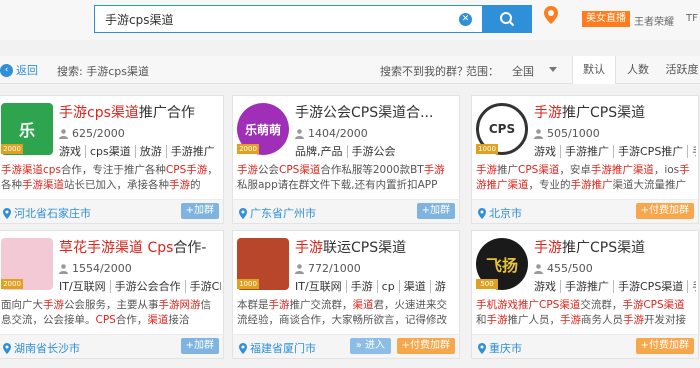  I want to click on tag: IT/互联网, so click(318, 286).